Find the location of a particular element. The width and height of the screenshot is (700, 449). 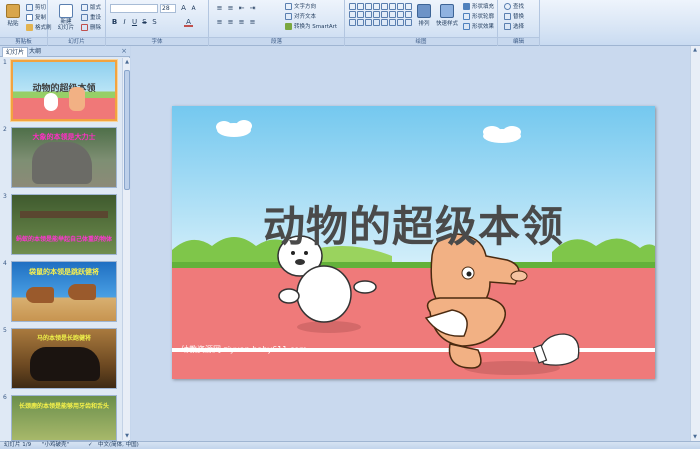

convert-smartart-button: 转换为 SmartArt is located at coordinates (311, 26).